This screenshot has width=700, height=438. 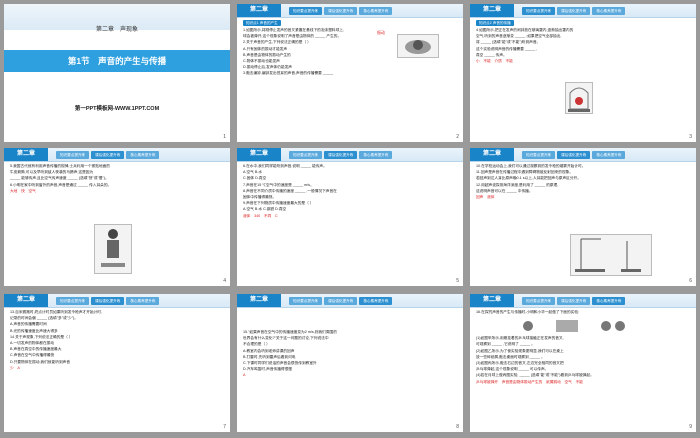 I want to click on answer-text: 不能, so click(x=579, y=381).